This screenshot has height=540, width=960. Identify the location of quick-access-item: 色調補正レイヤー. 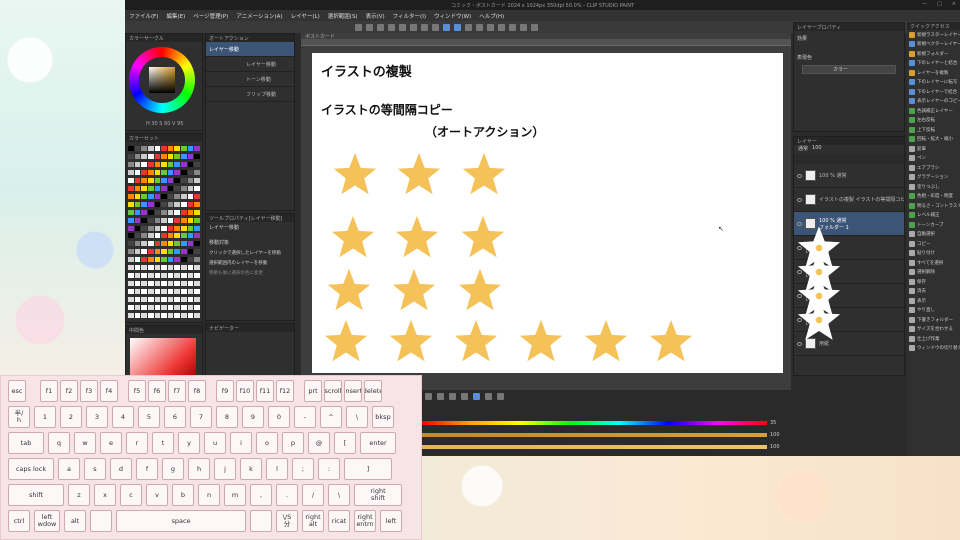
(933, 111).